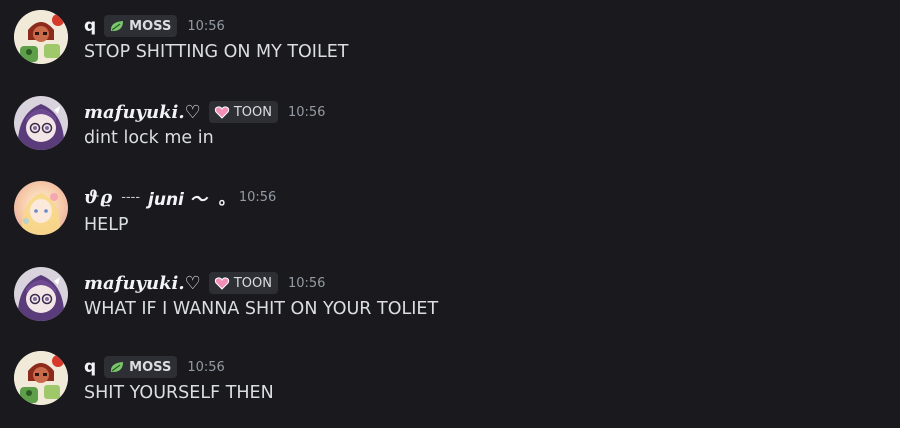 The width and height of the screenshot is (900, 428). Describe the element at coordinates (179, 393) in the screenshot. I see `message-text: SHIT YOURSELF THEN` at that location.